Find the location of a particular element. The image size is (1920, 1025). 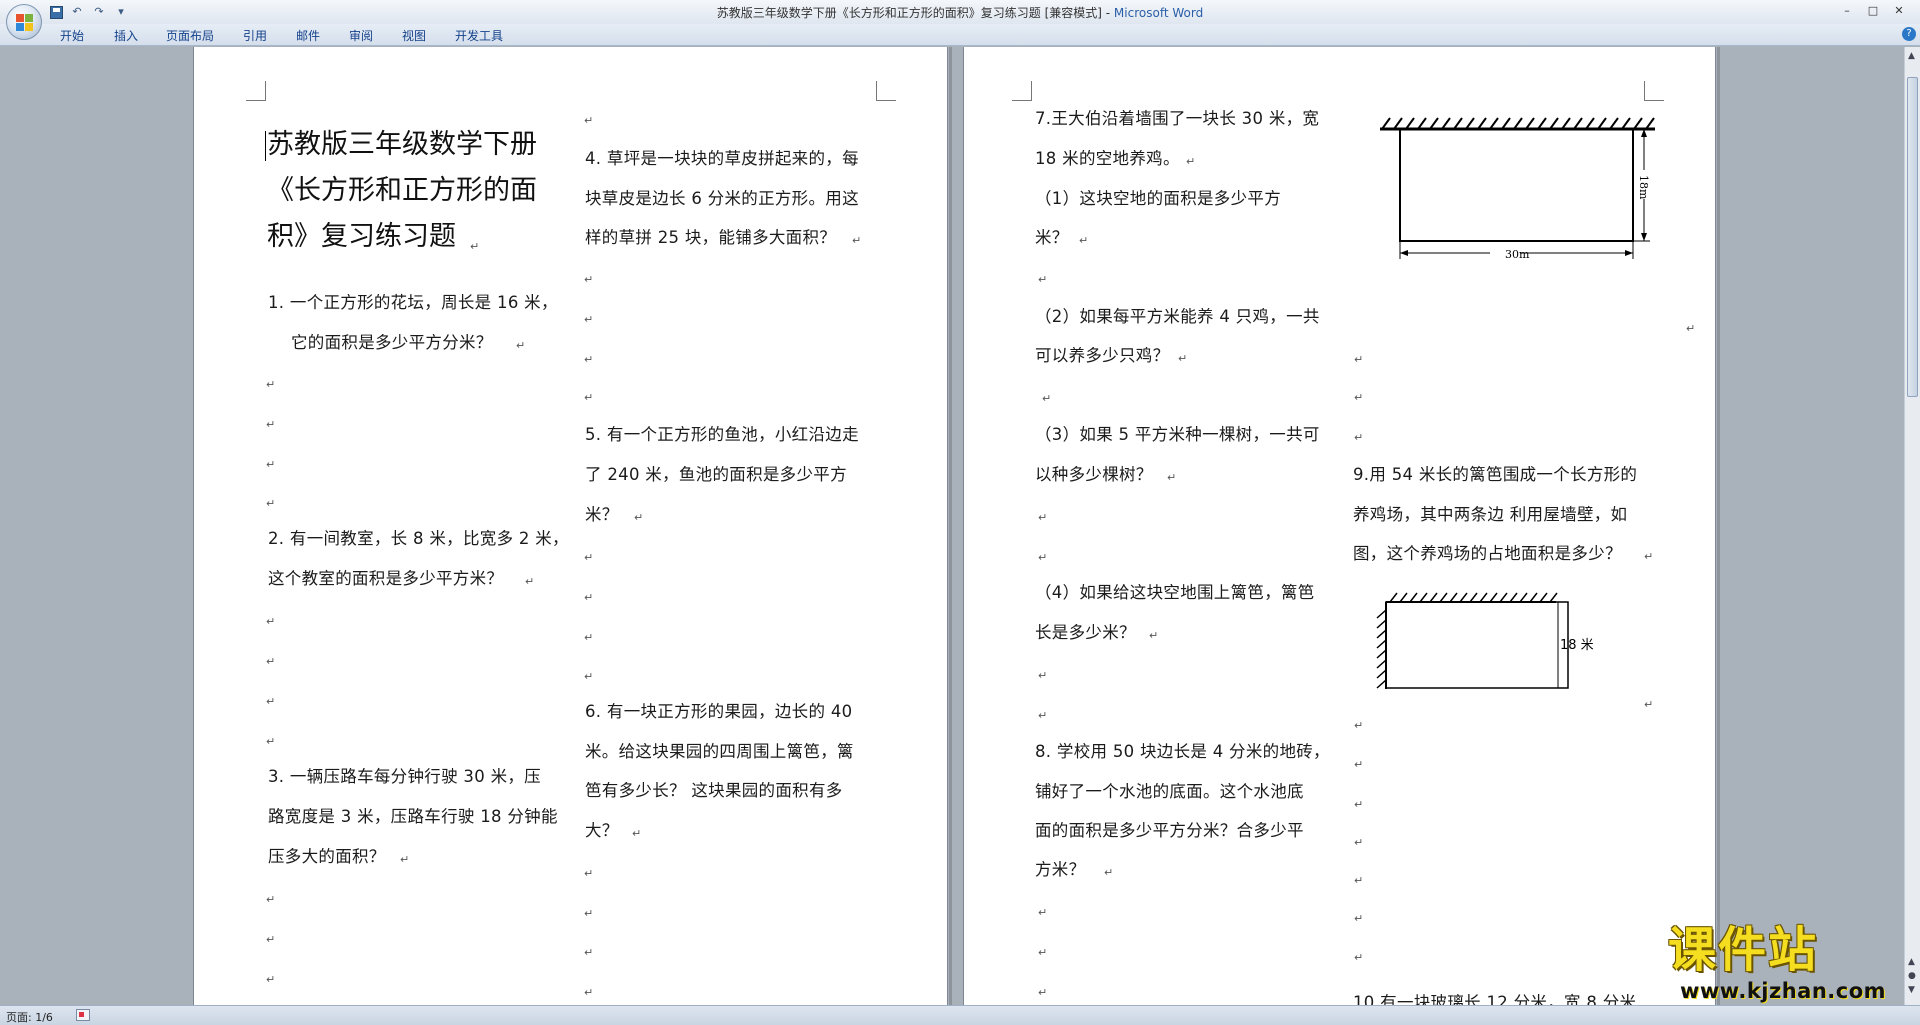

question-text: 面的面积是多少平方分米？合多少平 is located at coordinates (1169, 831).